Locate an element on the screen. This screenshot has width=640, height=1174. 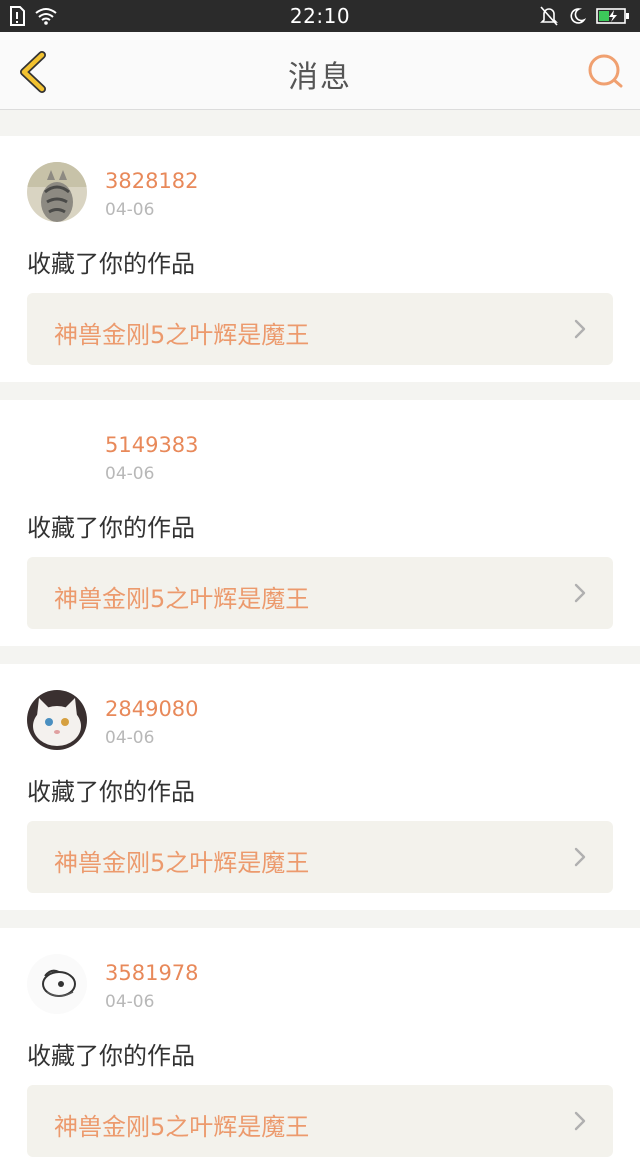
battery-icon is located at coordinates (612, 16).